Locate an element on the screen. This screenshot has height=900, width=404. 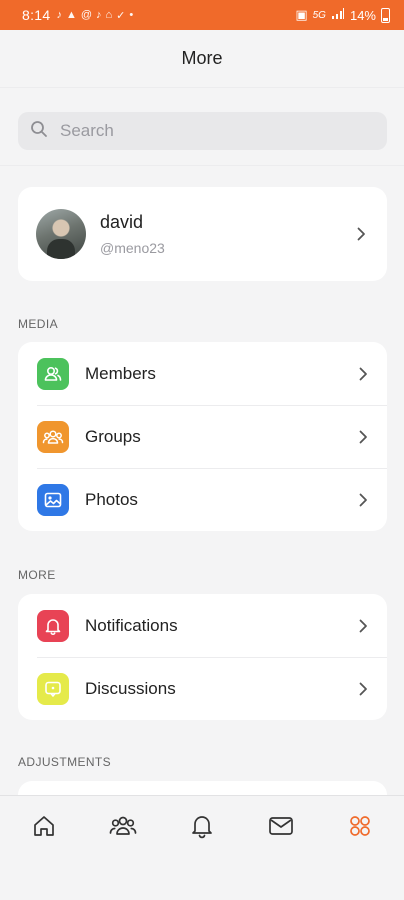
tab-more is located at coordinates (360, 826).